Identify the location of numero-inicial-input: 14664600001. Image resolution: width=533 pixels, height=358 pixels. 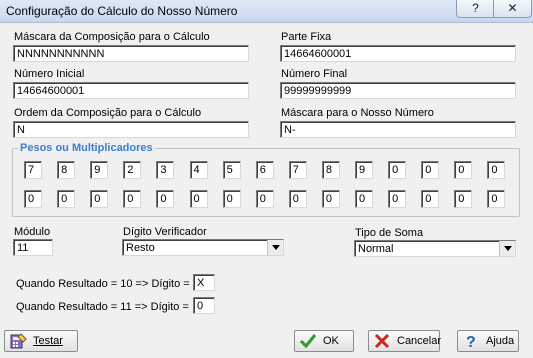
(131, 90).